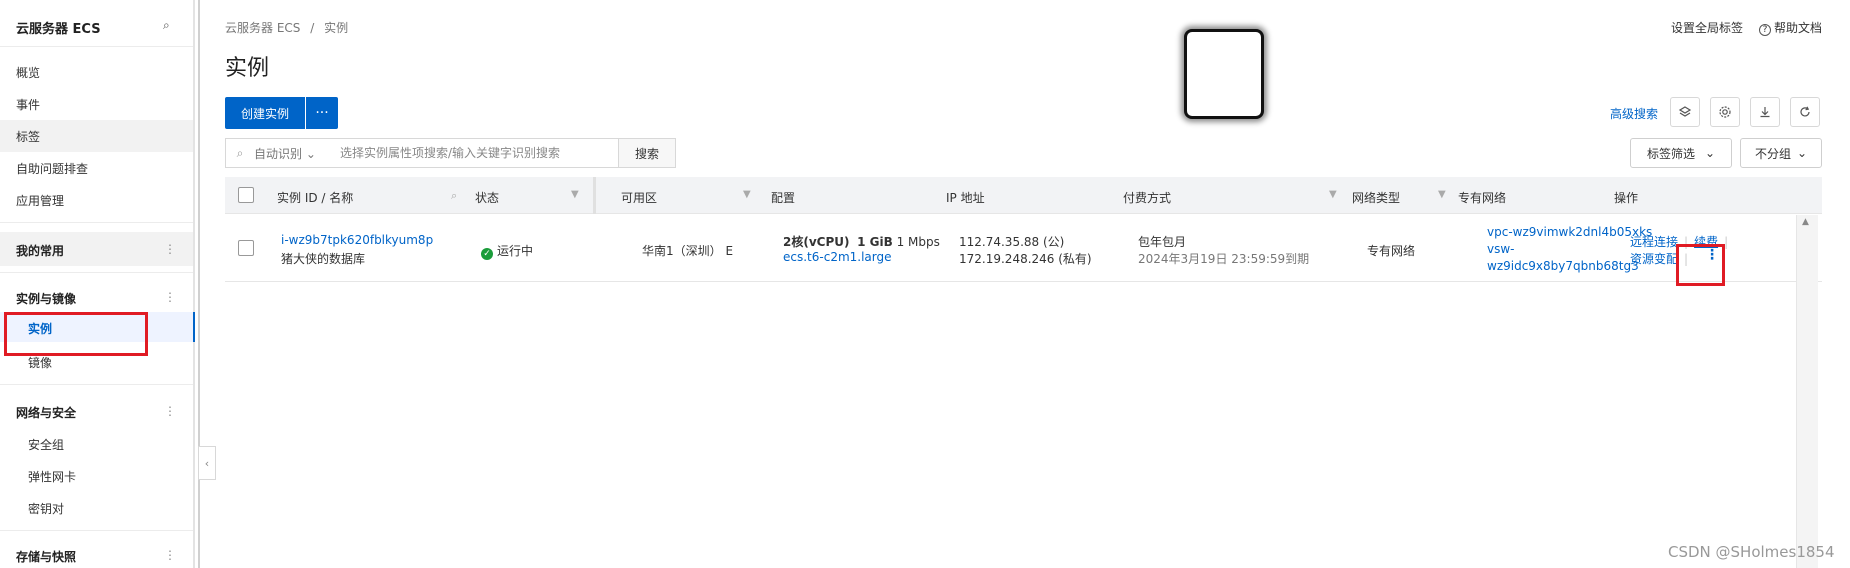 Image resolution: width=1850 pixels, height=568 pixels. What do you see at coordinates (40, 200) in the screenshot?
I see `sidebar-item-app-management: 应用管理` at bounding box center [40, 200].